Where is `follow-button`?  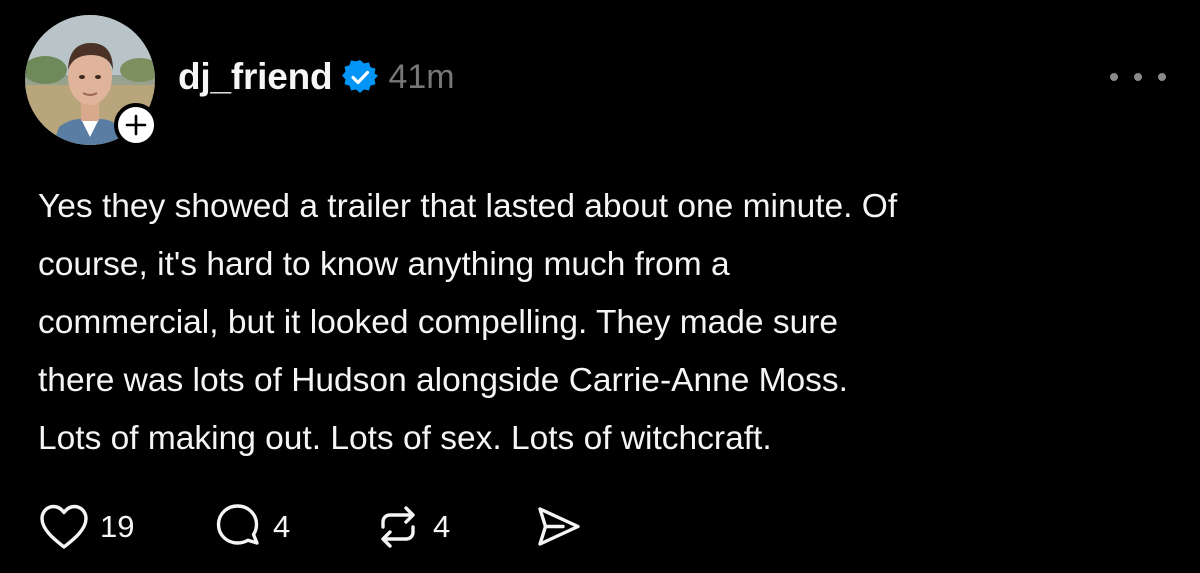
follow-button is located at coordinates (136, 125).